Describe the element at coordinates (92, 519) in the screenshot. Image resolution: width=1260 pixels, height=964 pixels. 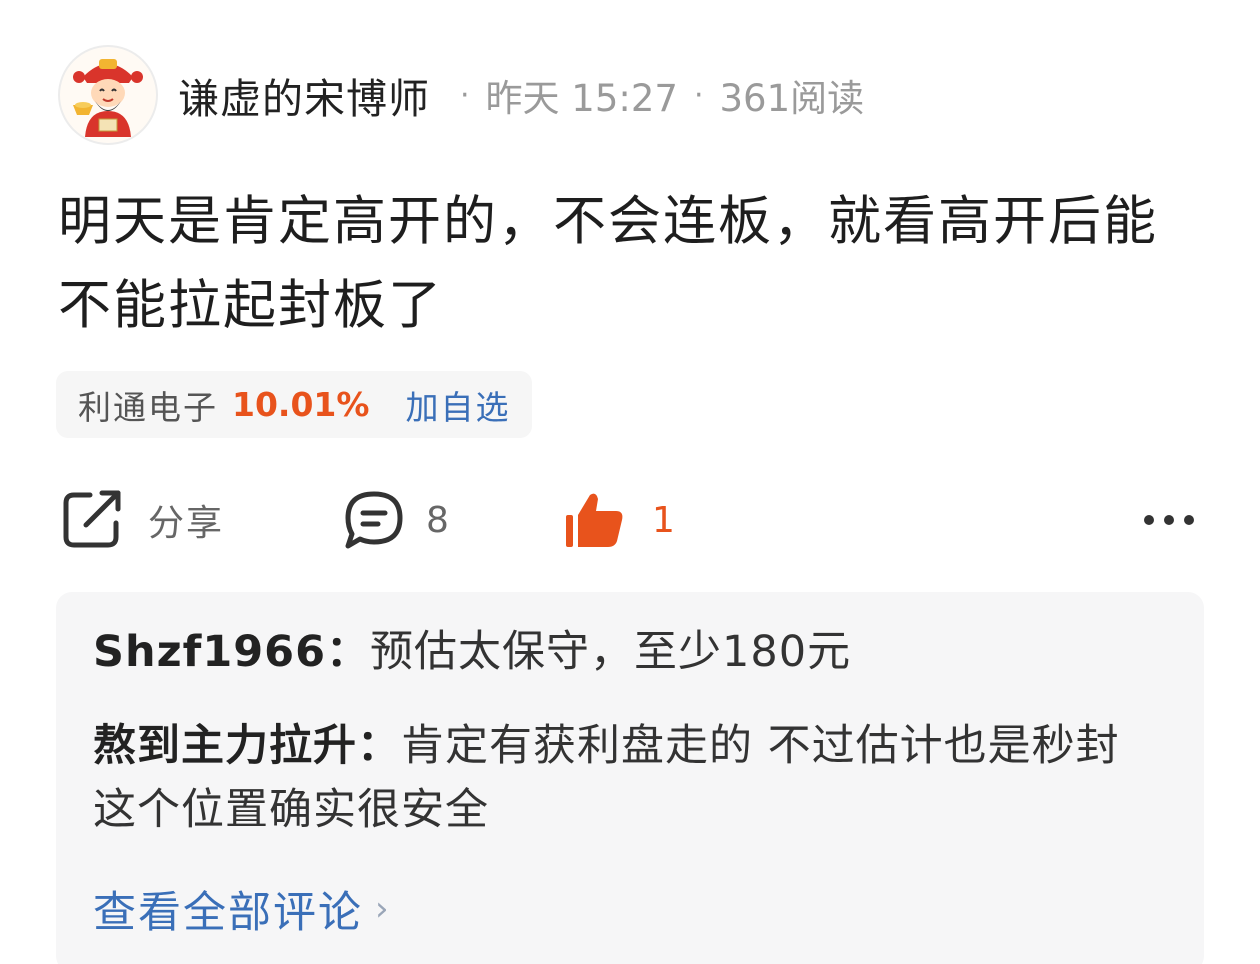
I see `share-icon` at that location.